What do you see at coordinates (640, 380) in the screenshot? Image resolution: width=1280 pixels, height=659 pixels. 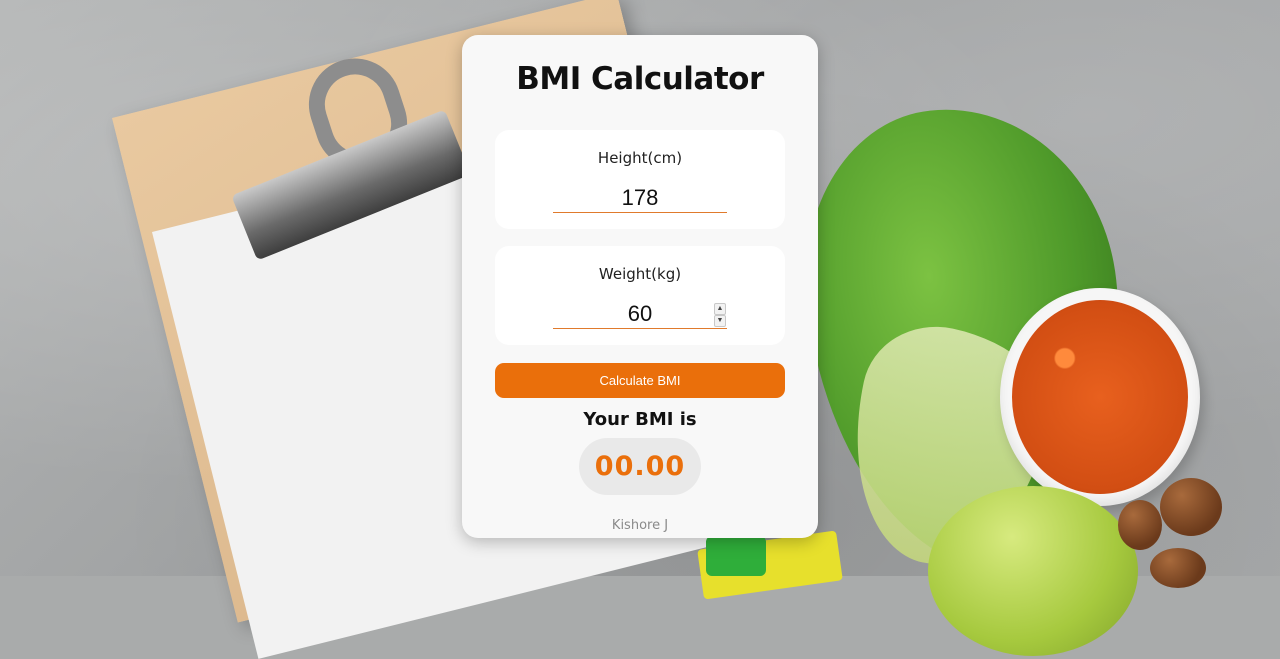 I see `calculate-bmi-button: Calculate BMI` at bounding box center [640, 380].